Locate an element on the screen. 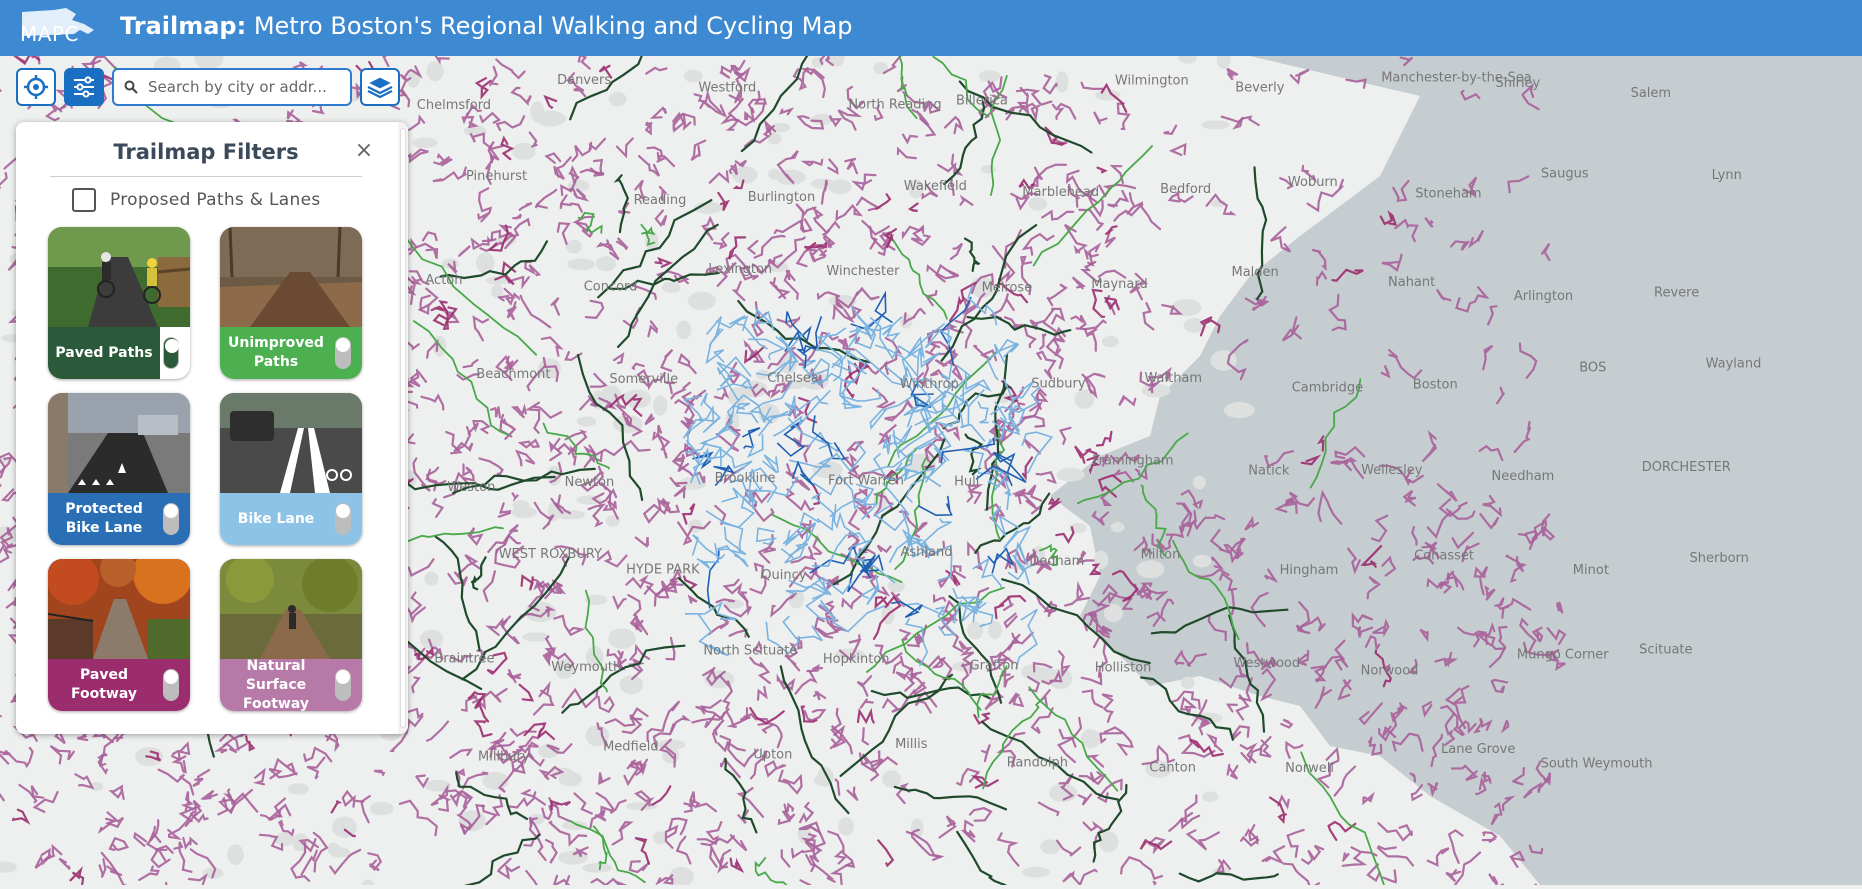 This screenshot has height=889, width=1862. sliders-icon is located at coordinates (84, 87).